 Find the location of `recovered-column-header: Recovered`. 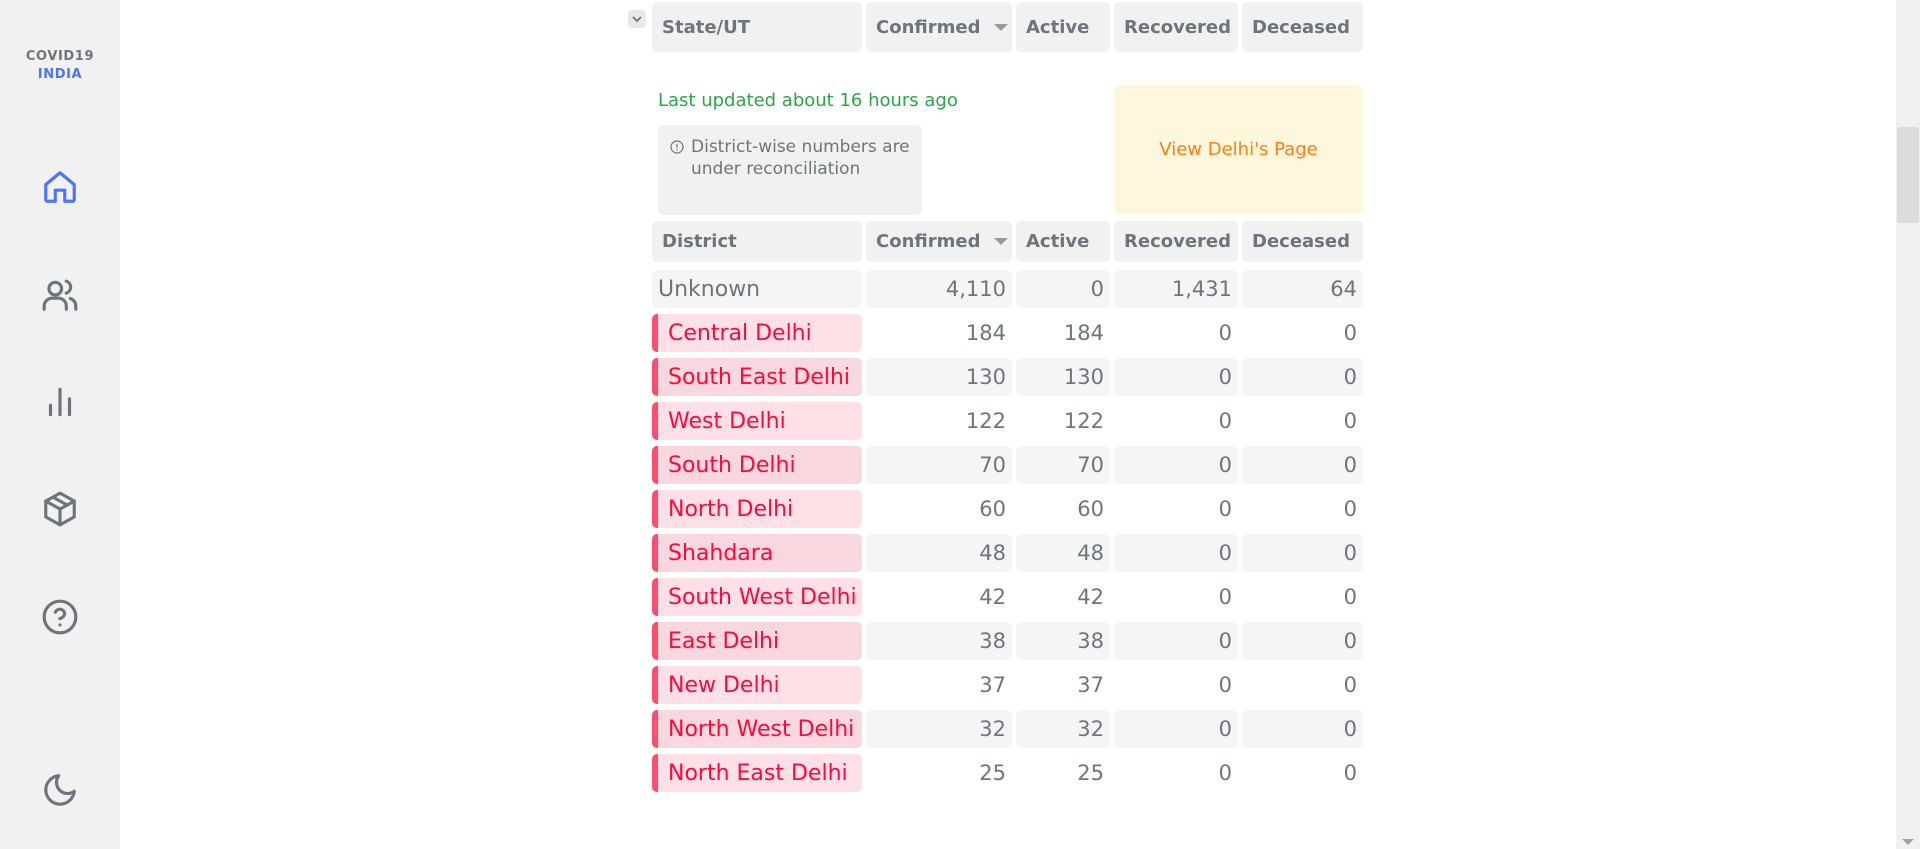

recovered-column-header: Recovered is located at coordinates (1176, 27).